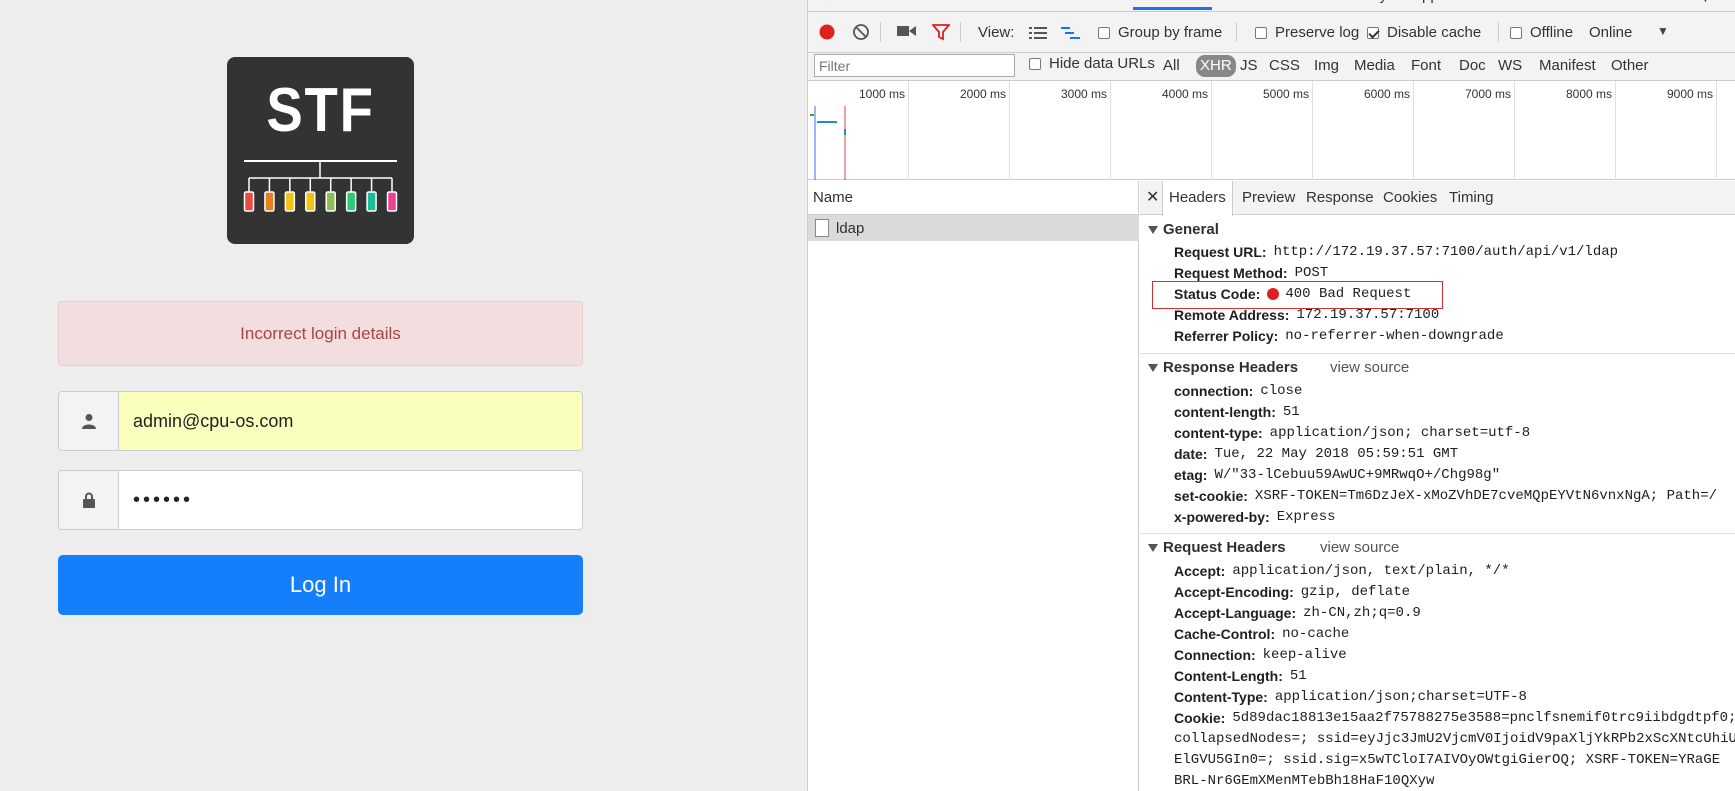 This screenshot has height=791, width=1735. What do you see at coordinates (1262, 634) in the screenshot?
I see `request-header-row: Cache-Control: no-cache` at bounding box center [1262, 634].